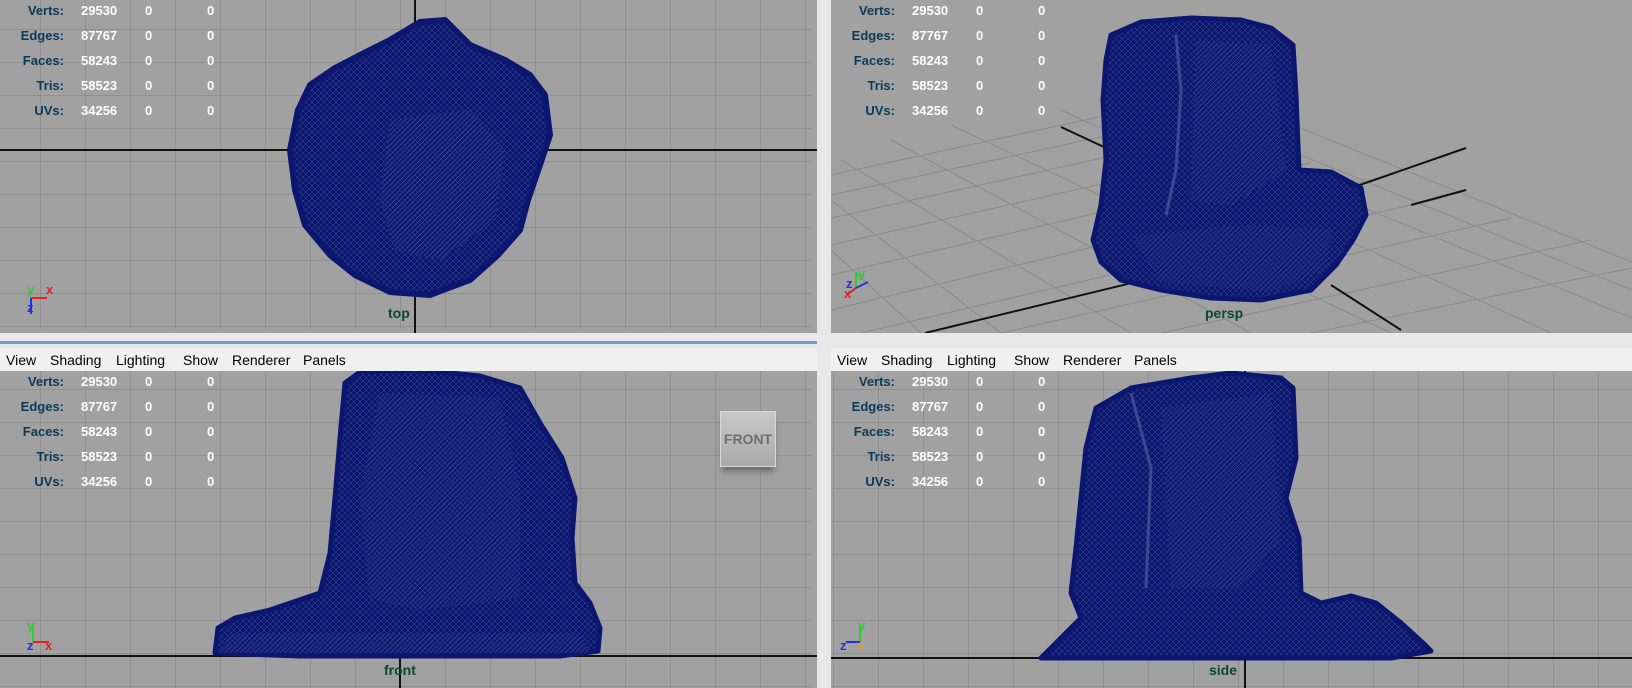 The height and width of the screenshot is (688, 1632). Describe the element at coordinates (399, 313) in the screenshot. I see `camera-label-top: top` at that location.